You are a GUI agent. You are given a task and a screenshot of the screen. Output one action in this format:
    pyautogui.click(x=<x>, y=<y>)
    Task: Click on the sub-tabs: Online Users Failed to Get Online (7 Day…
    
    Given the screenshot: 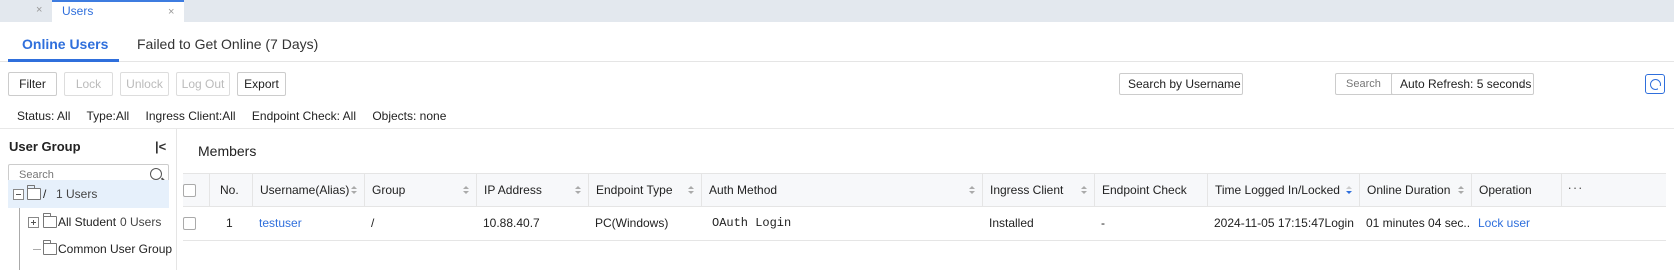 What is the action you would take?
    pyautogui.click(x=837, y=42)
    